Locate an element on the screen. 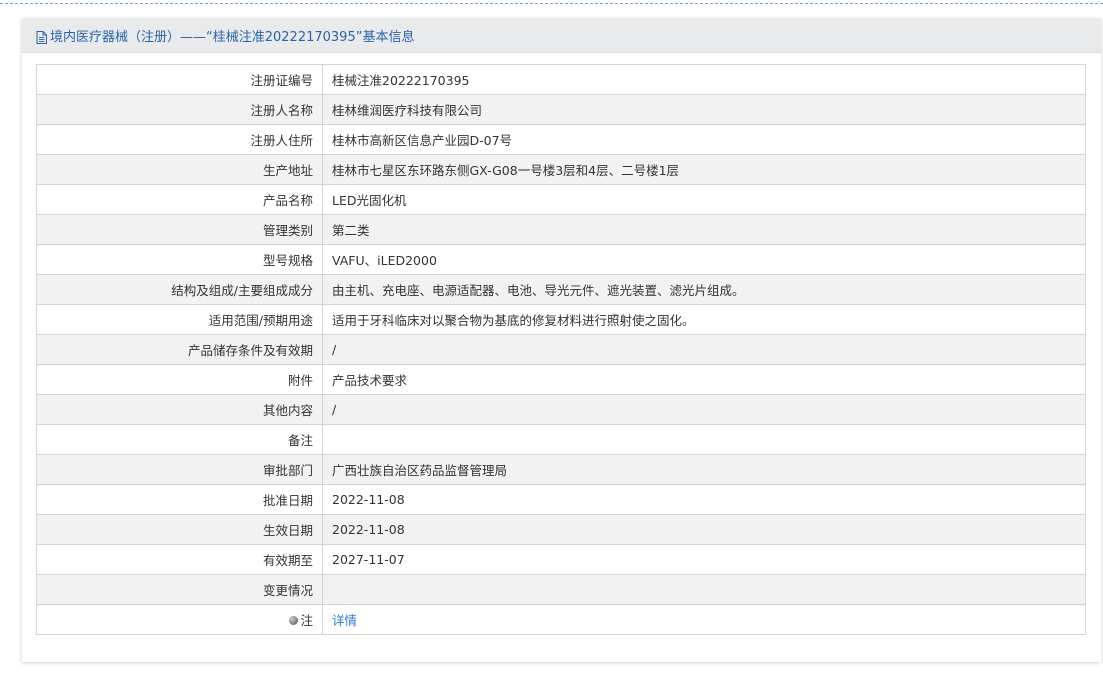 This screenshot has height=681, width=1103. page-title: 境内医疗器械（注册）——“桂械注准20222170395”基本信息 is located at coordinates (232, 37).